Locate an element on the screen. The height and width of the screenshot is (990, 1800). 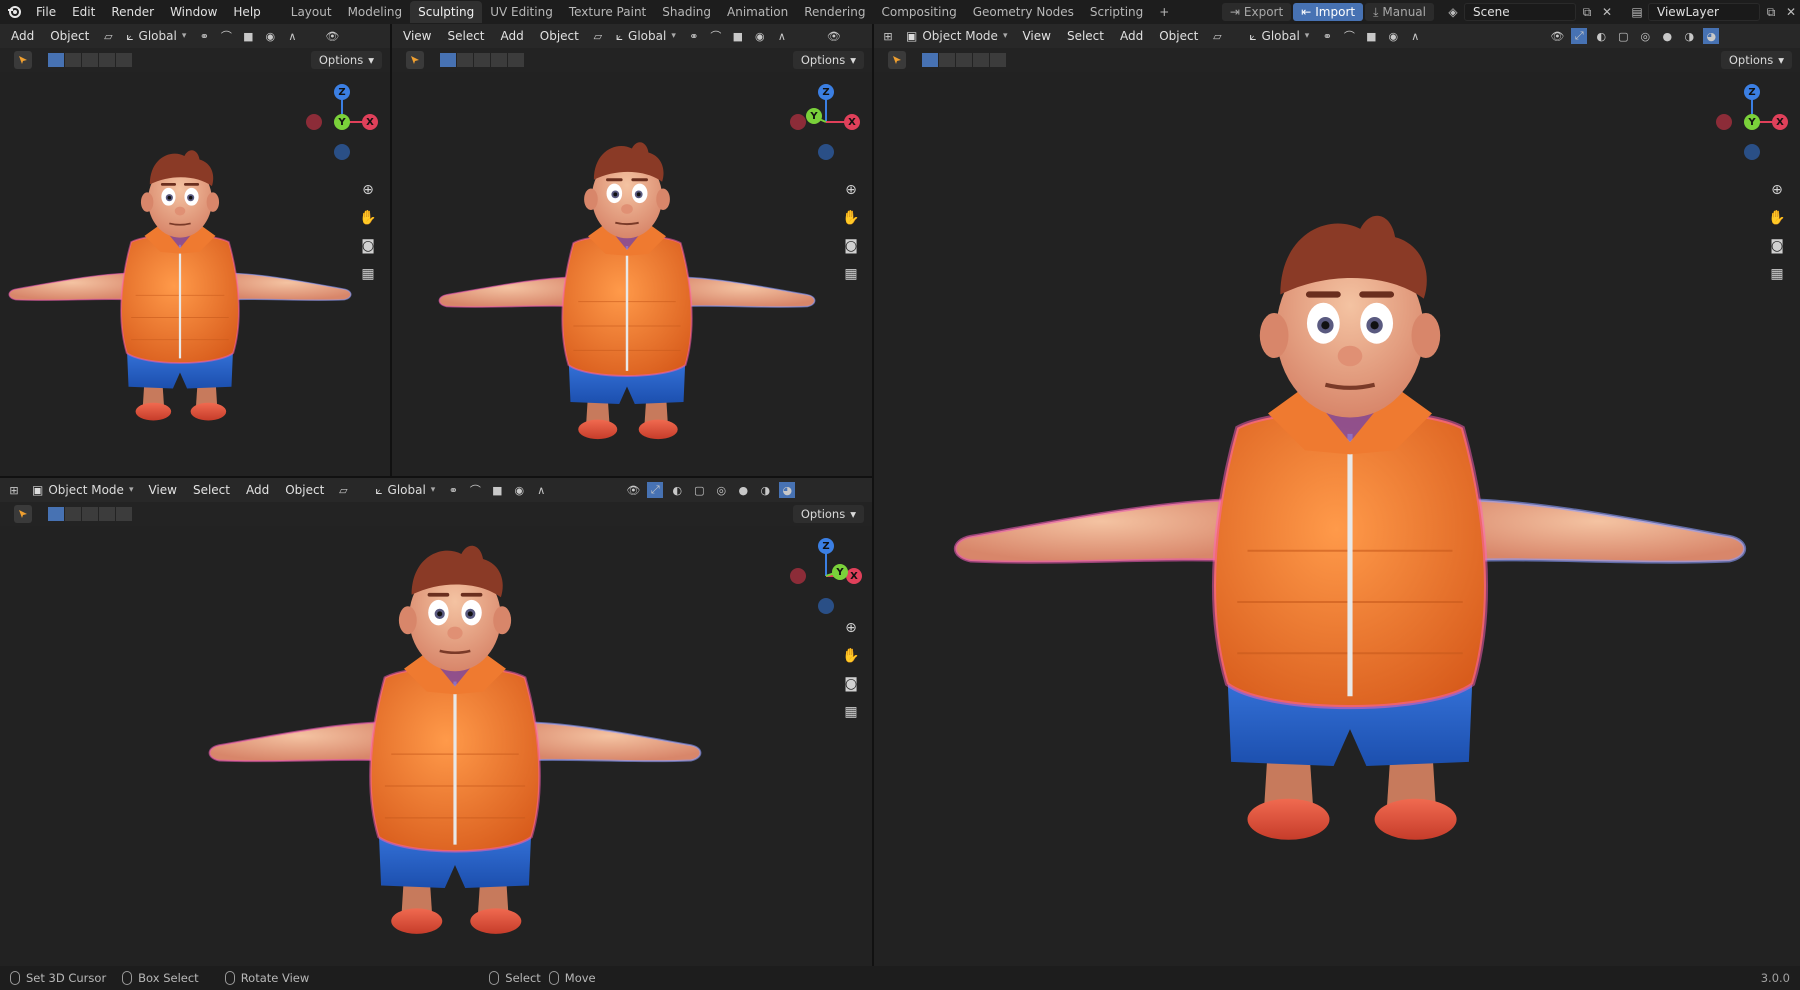
camera-icon: ◙ is located at coordinates (851, 246).